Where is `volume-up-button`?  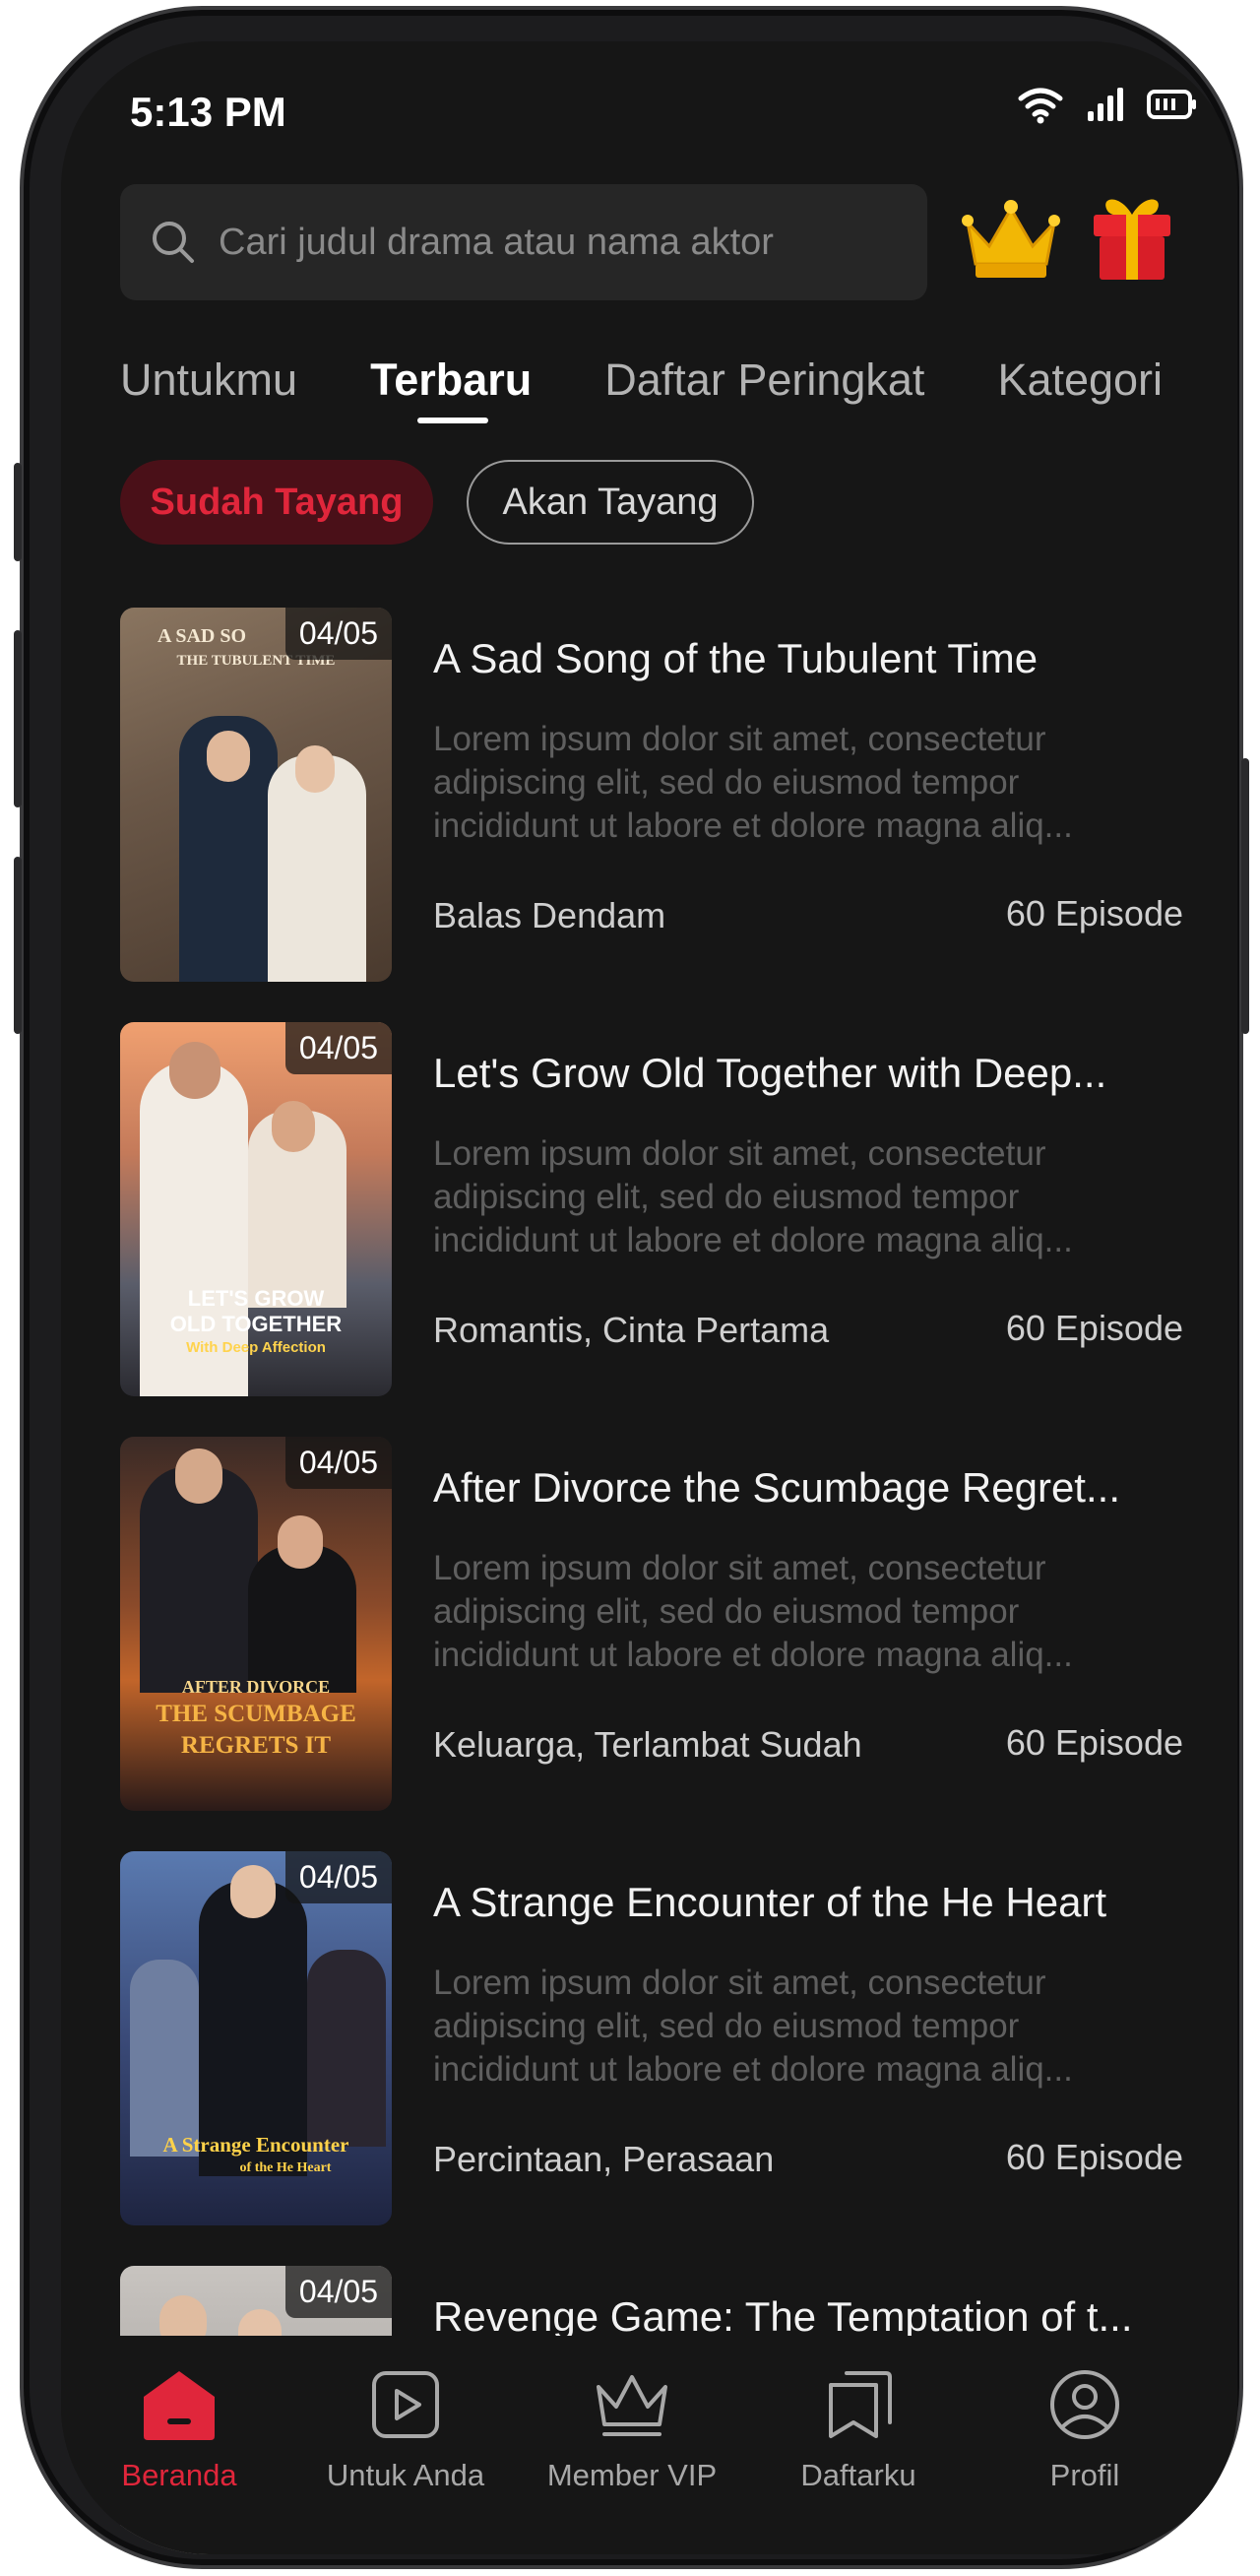
volume-up-button is located at coordinates (18, 718).